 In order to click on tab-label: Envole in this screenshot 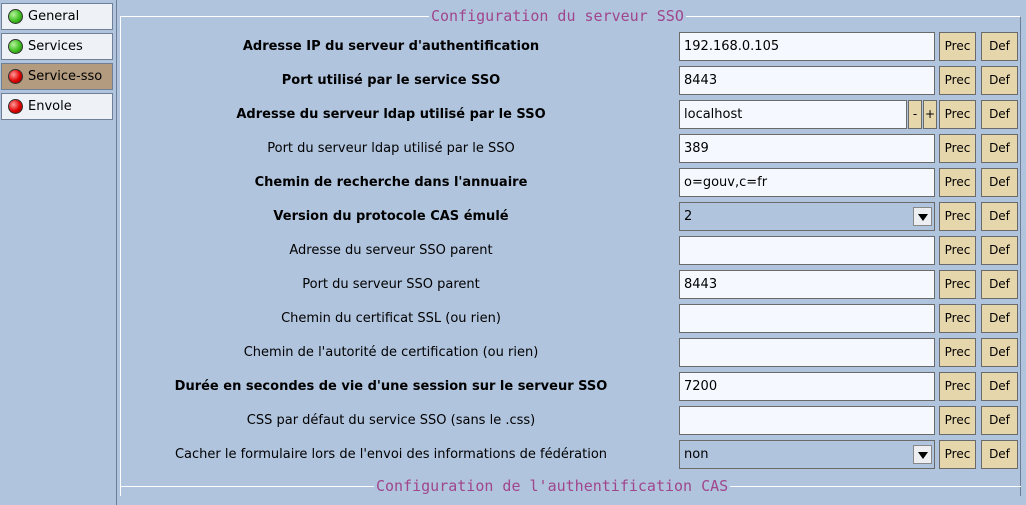, I will do `click(50, 106)`.